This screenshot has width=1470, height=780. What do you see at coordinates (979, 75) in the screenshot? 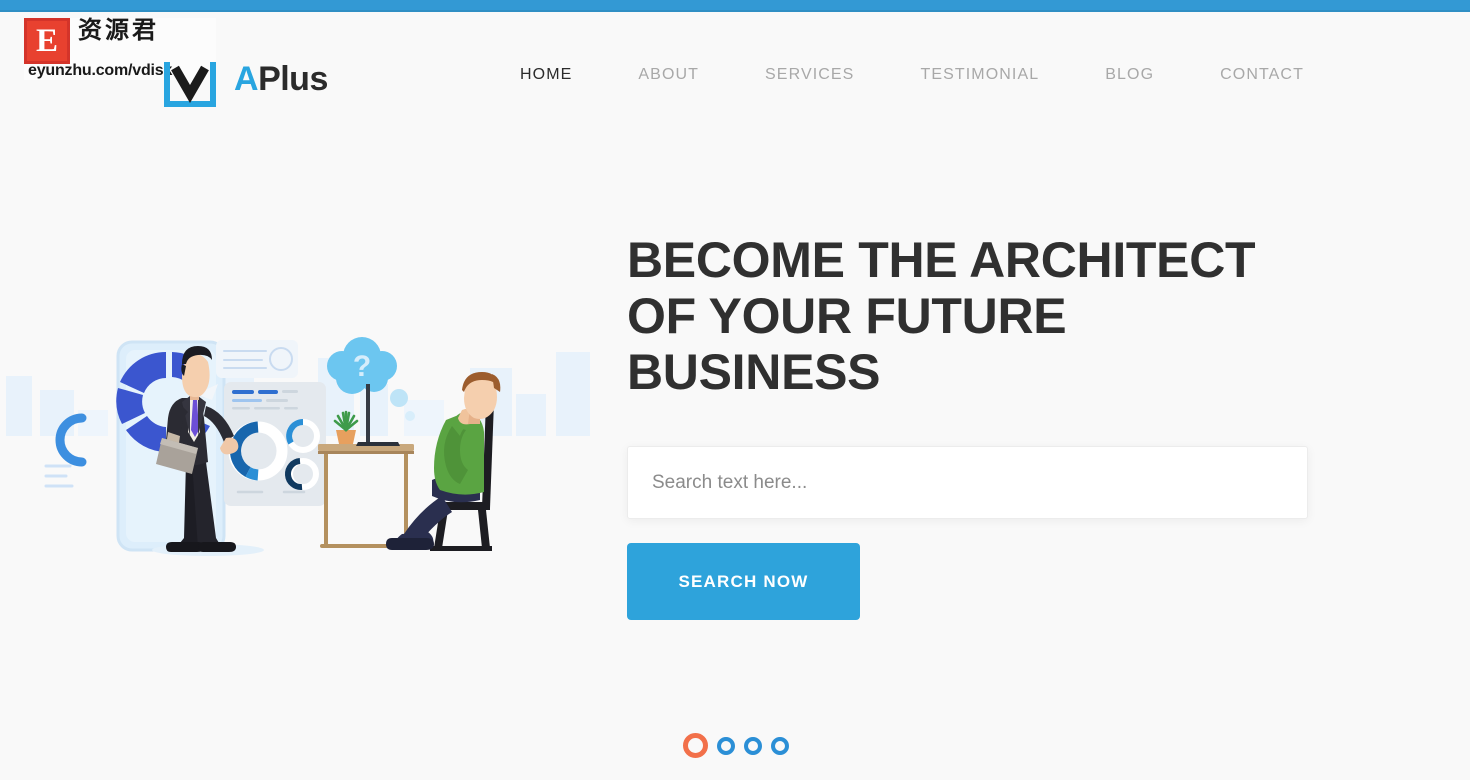
I see `nav-item-testimonial: TESTIMONIAL` at bounding box center [979, 75].